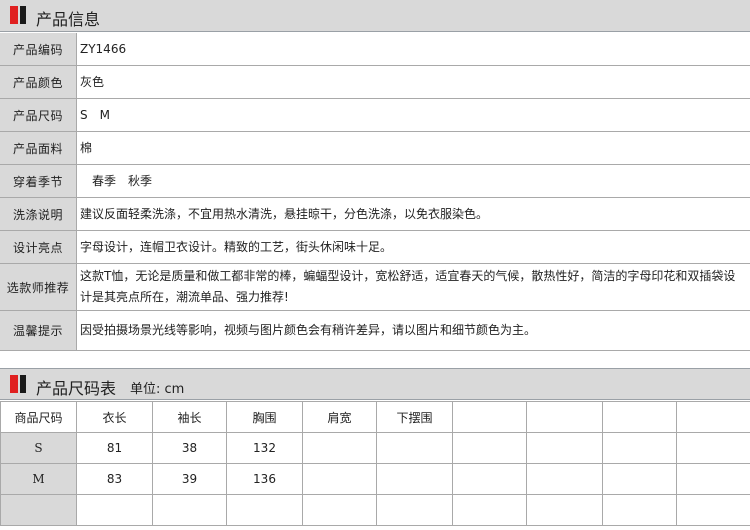 Image resolution: width=750 pixels, height=530 pixels. Describe the element at coordinates (375, 82) in the screenshot. I see `info-row: 产品颜色 灰色` at that location.